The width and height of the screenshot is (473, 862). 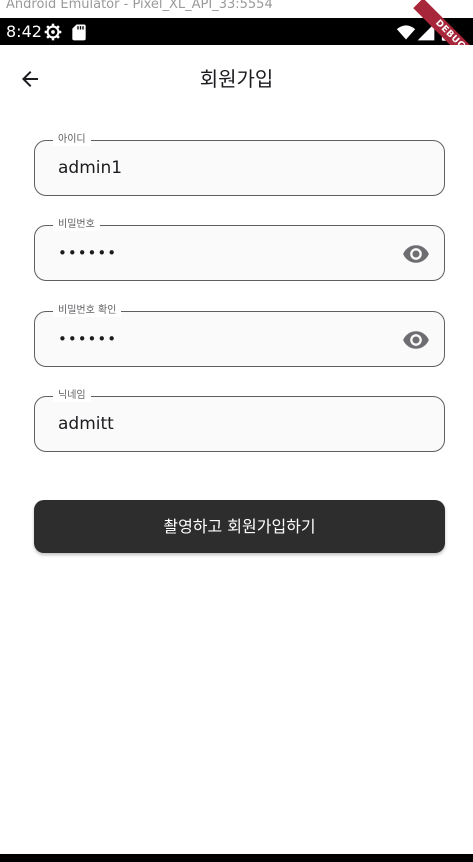 I want to click on settings-icon, so click(x=53, y=32).